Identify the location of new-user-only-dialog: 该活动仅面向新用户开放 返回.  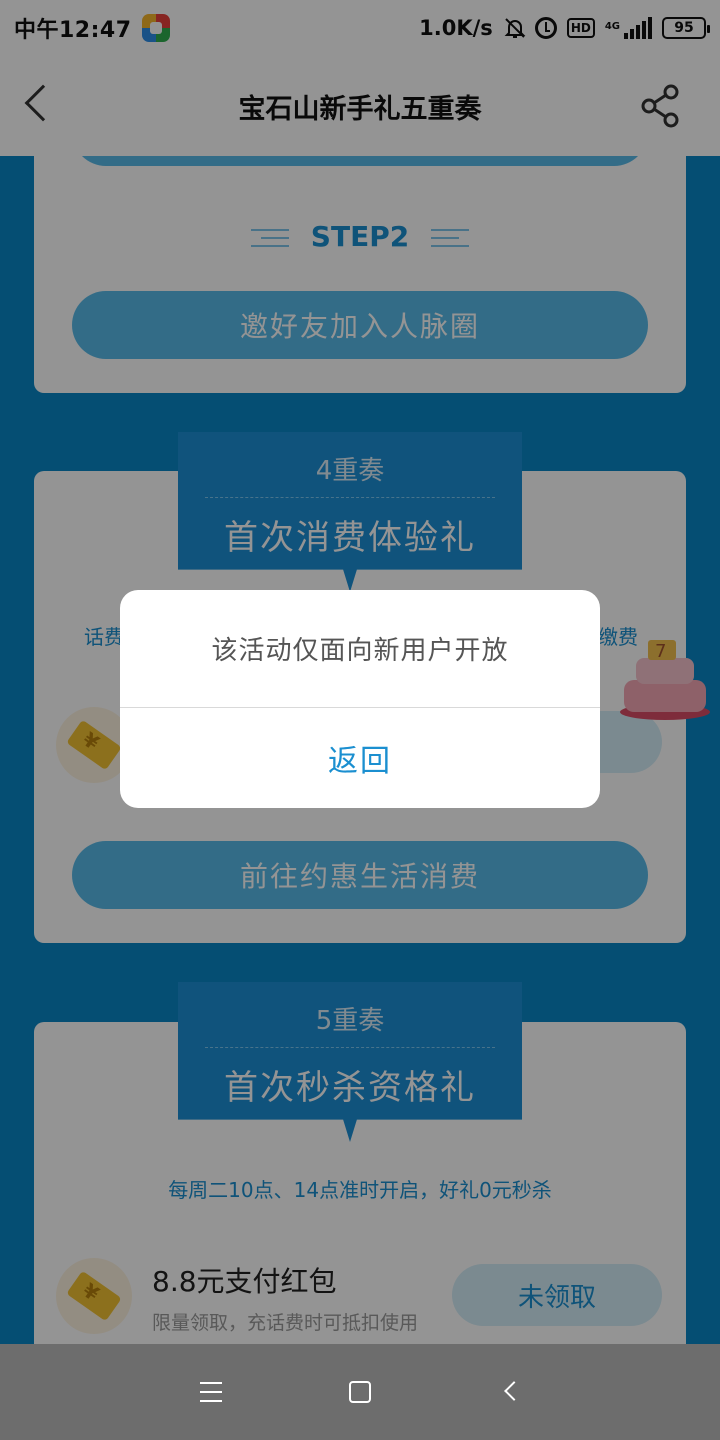
(360, 699).